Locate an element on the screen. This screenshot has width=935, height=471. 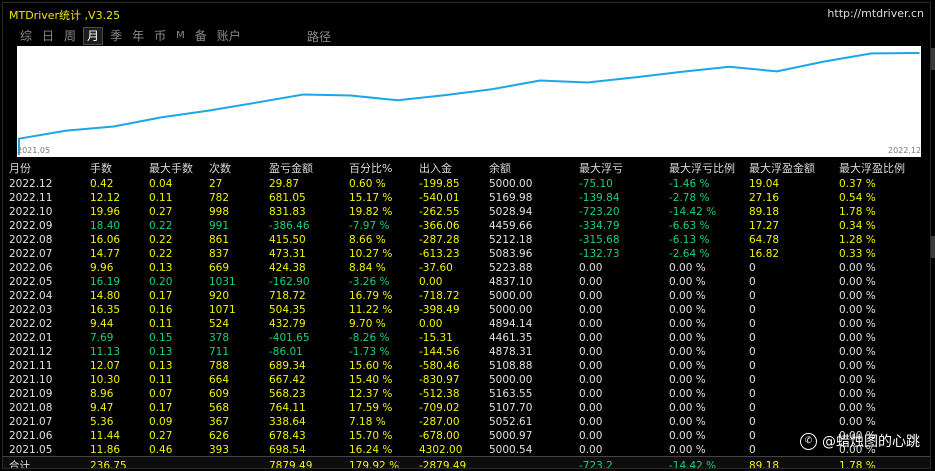
table-cell: -132.73 is located at coordinates (599, 254).